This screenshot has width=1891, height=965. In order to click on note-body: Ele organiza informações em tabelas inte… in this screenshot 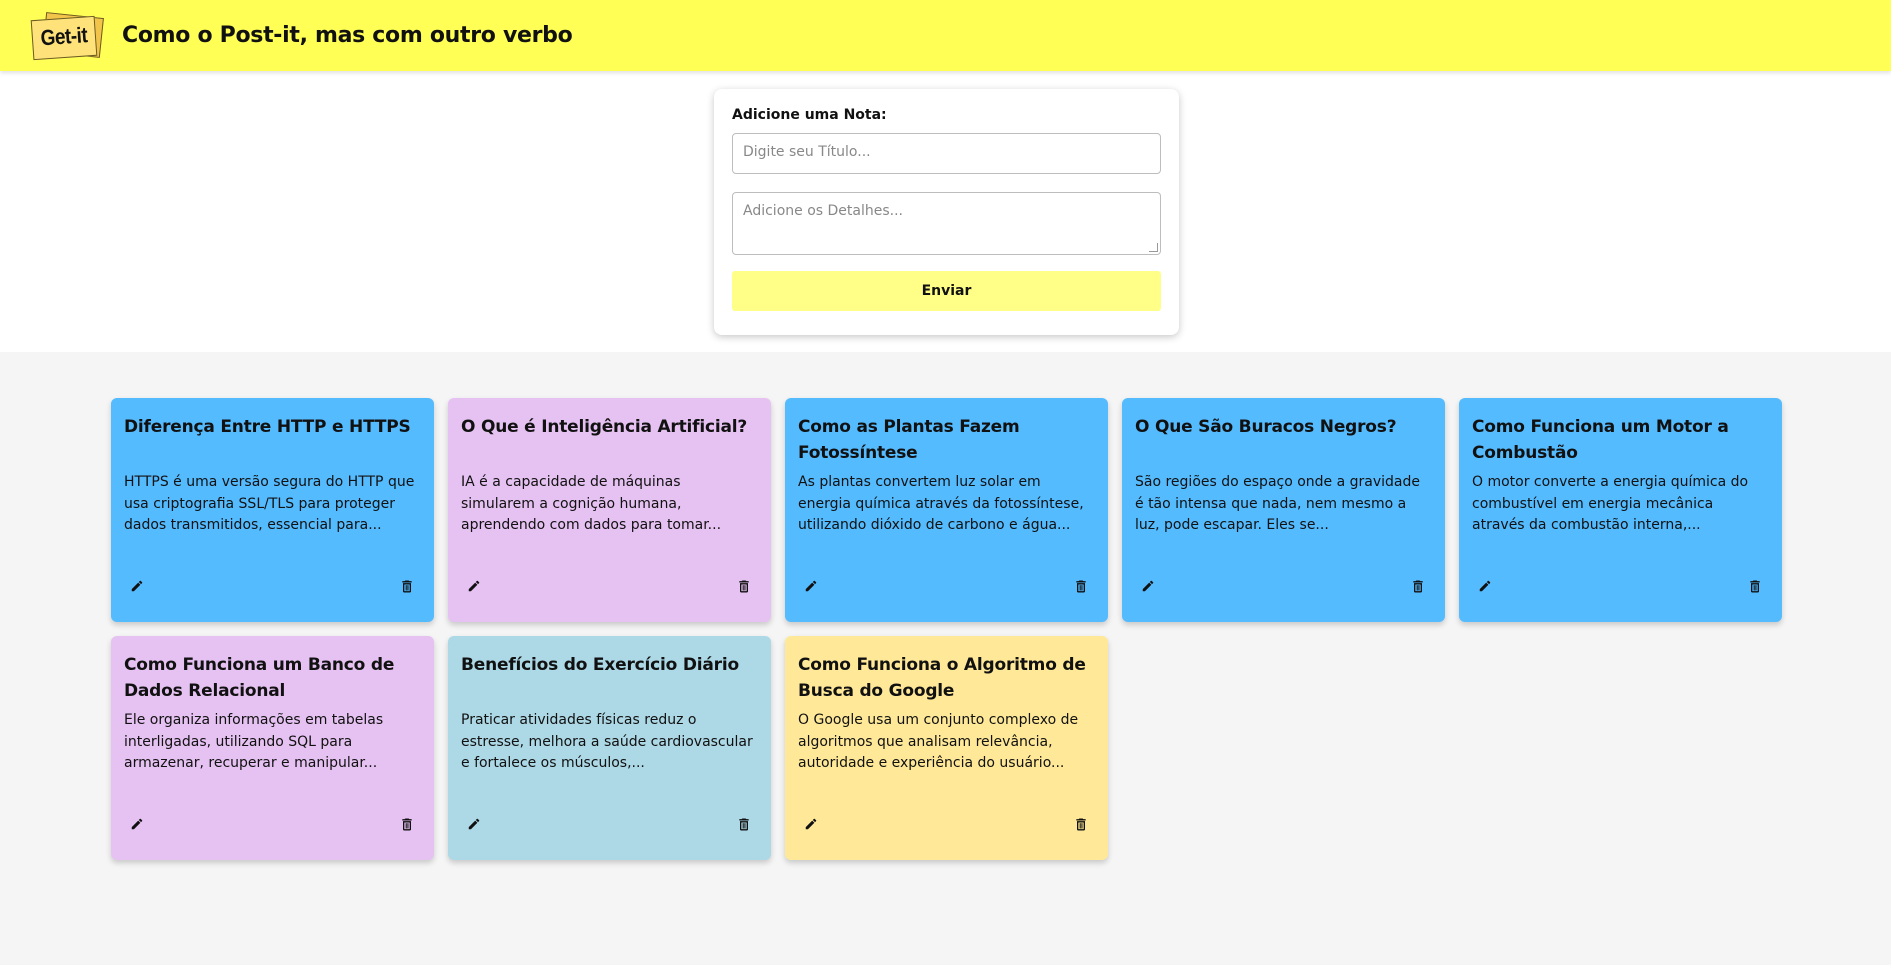, I will do `click(254, 741)`.